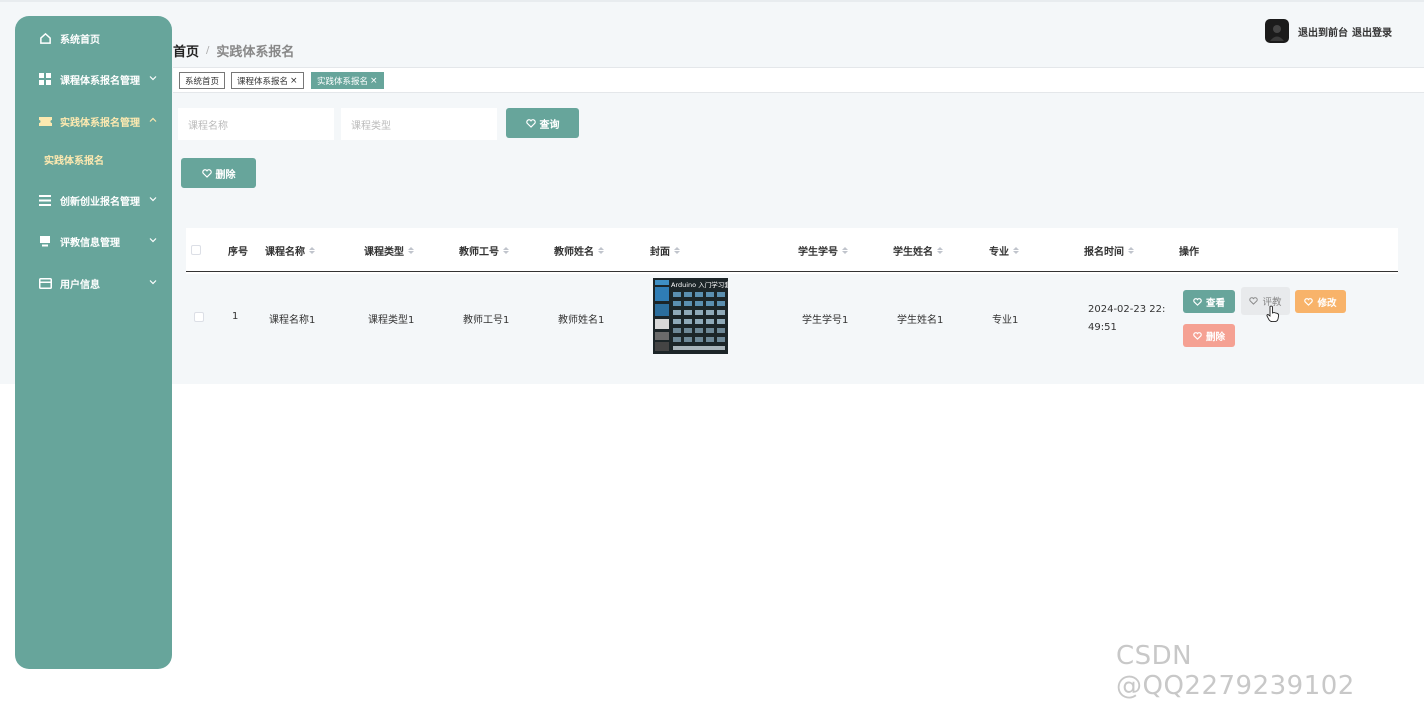 This screenshot has height=701, width=1424. Describe the element at coordinates (238, 252) in the screenshot. I see `col-header-index: 序号` at that location.